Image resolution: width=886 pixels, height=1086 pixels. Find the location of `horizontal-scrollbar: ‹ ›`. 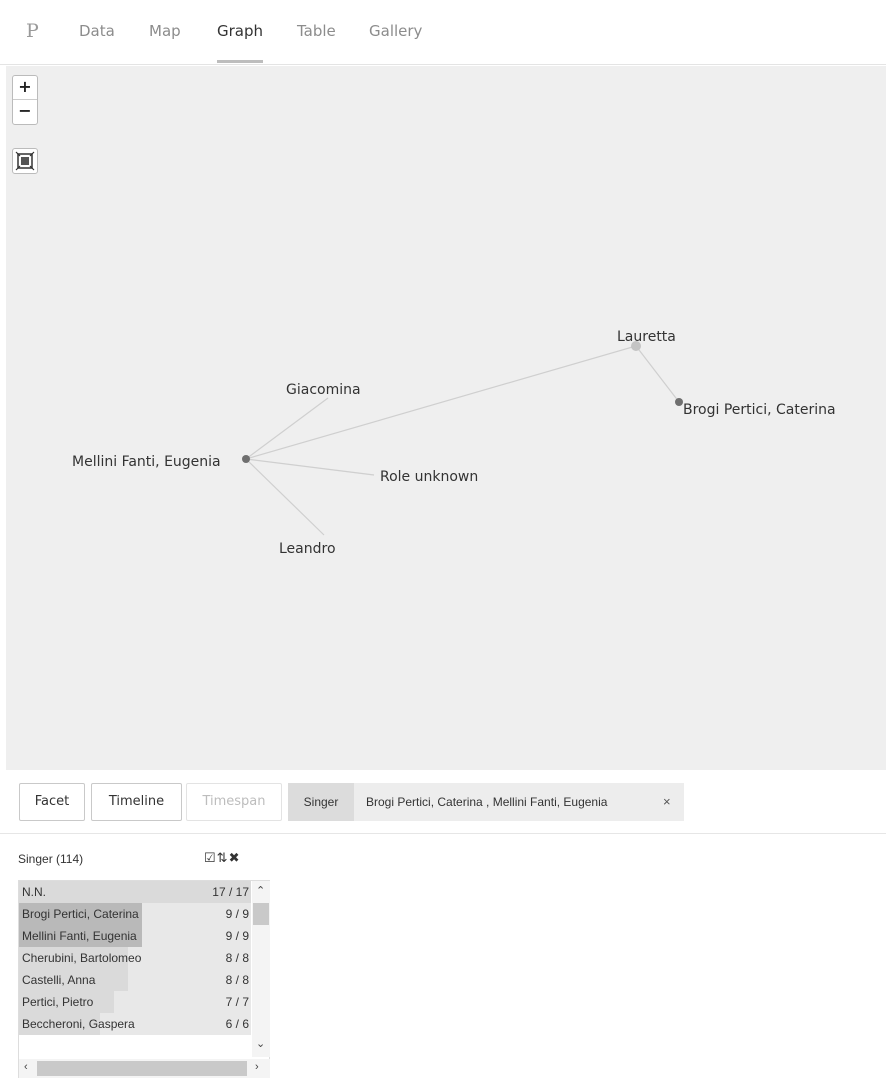

horizontal-scrollbar: ‹ › is located at coordinates (144, 1068).